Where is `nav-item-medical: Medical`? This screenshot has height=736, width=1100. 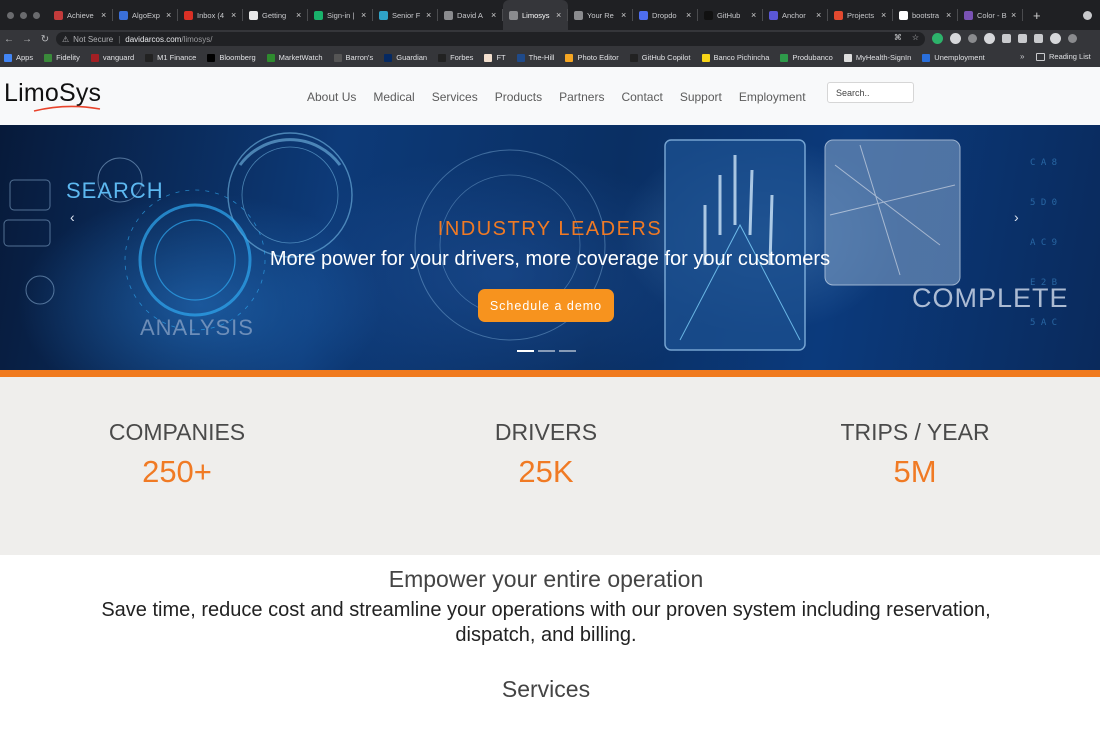 nav-item-medical: Medical is located at coordinates (393, 97).